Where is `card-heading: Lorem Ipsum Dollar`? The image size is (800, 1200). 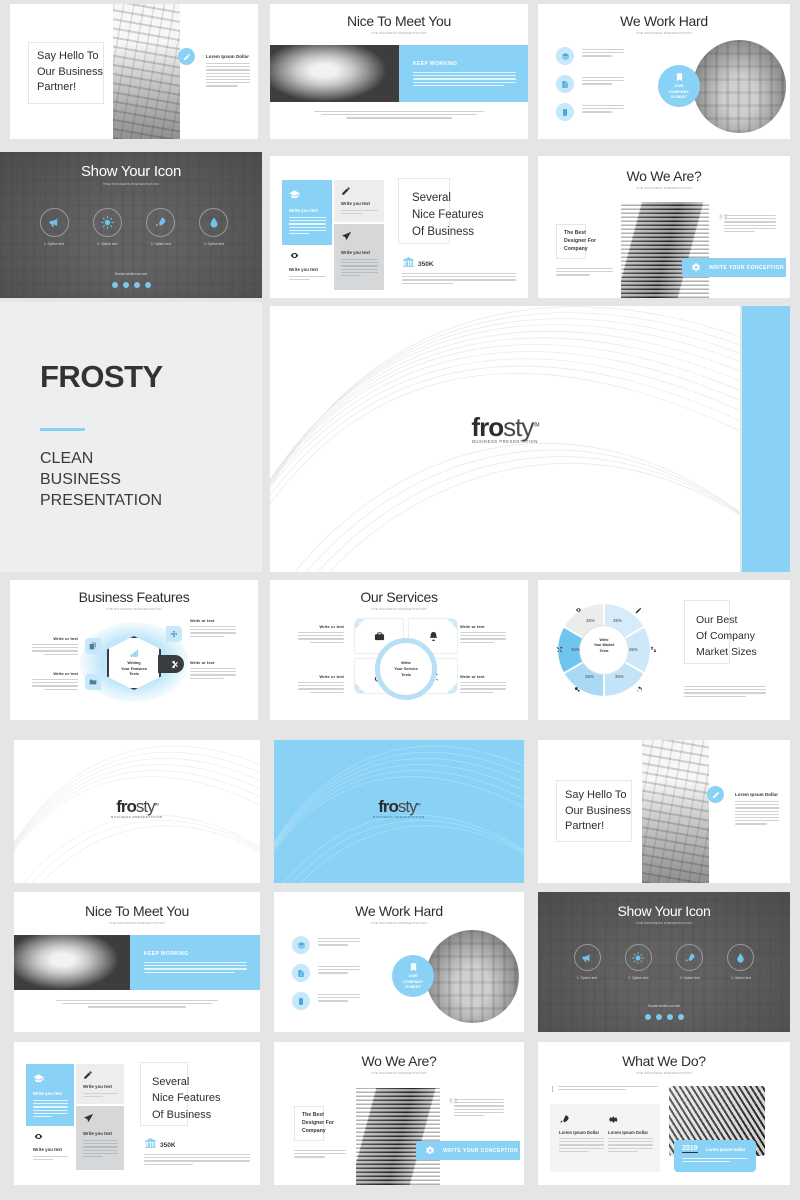
card-heading: Lorem Ipsum Dollar is located at coordinates (579, 1132).